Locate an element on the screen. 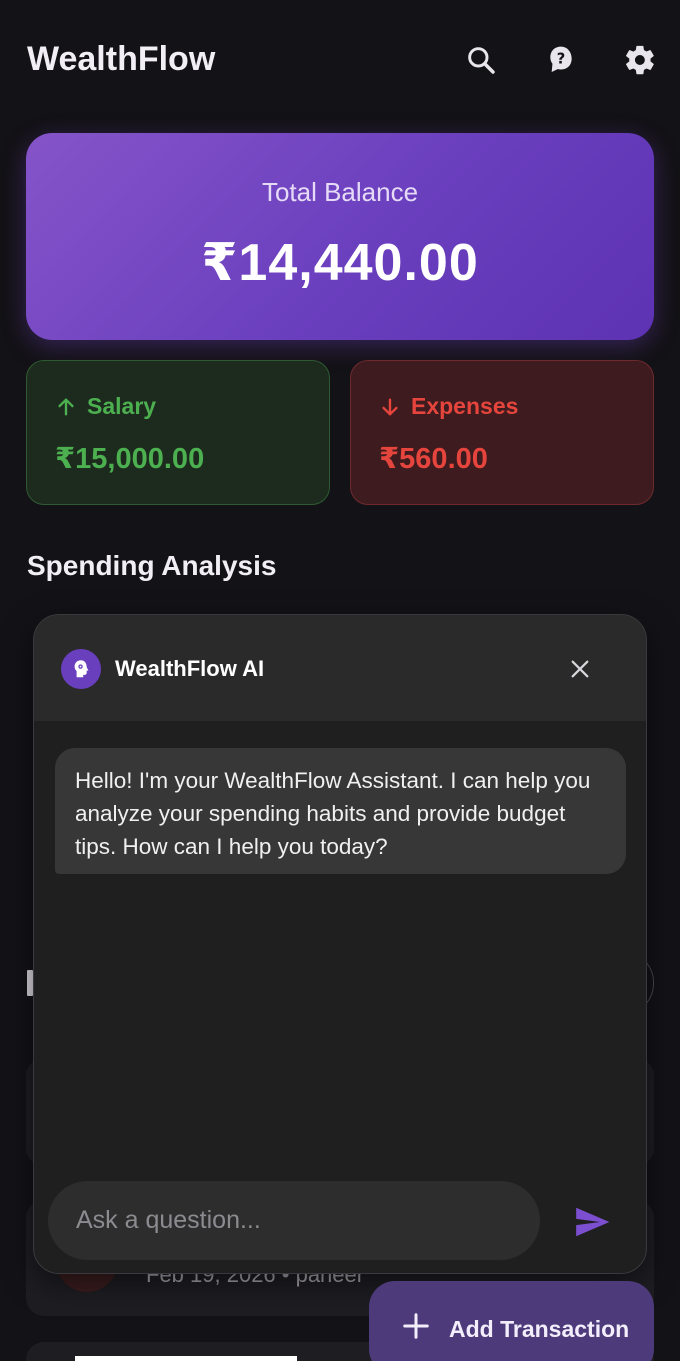 Image resolution: width=680 pixels, height=1361 pixels. plus-icon is located at coordinates (416, 1326).